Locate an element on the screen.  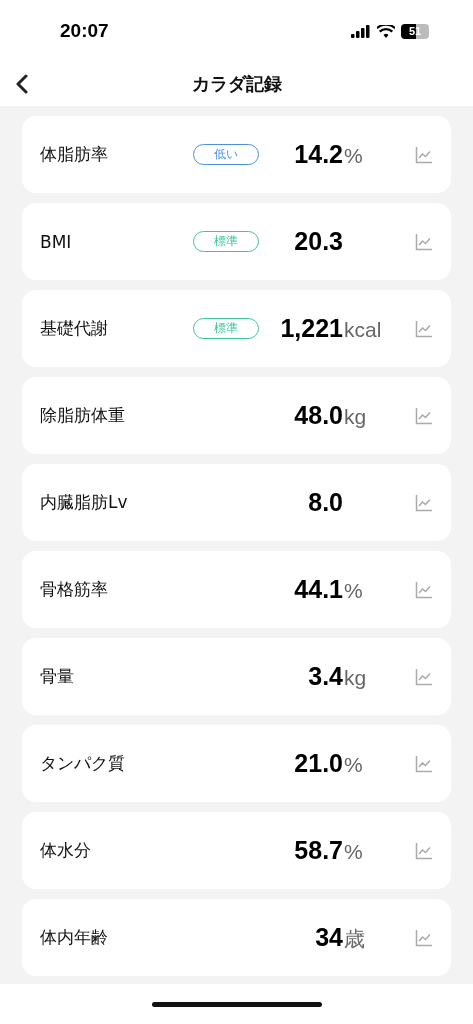
metric-value: 3.4 is located at coordinates (325, 676).